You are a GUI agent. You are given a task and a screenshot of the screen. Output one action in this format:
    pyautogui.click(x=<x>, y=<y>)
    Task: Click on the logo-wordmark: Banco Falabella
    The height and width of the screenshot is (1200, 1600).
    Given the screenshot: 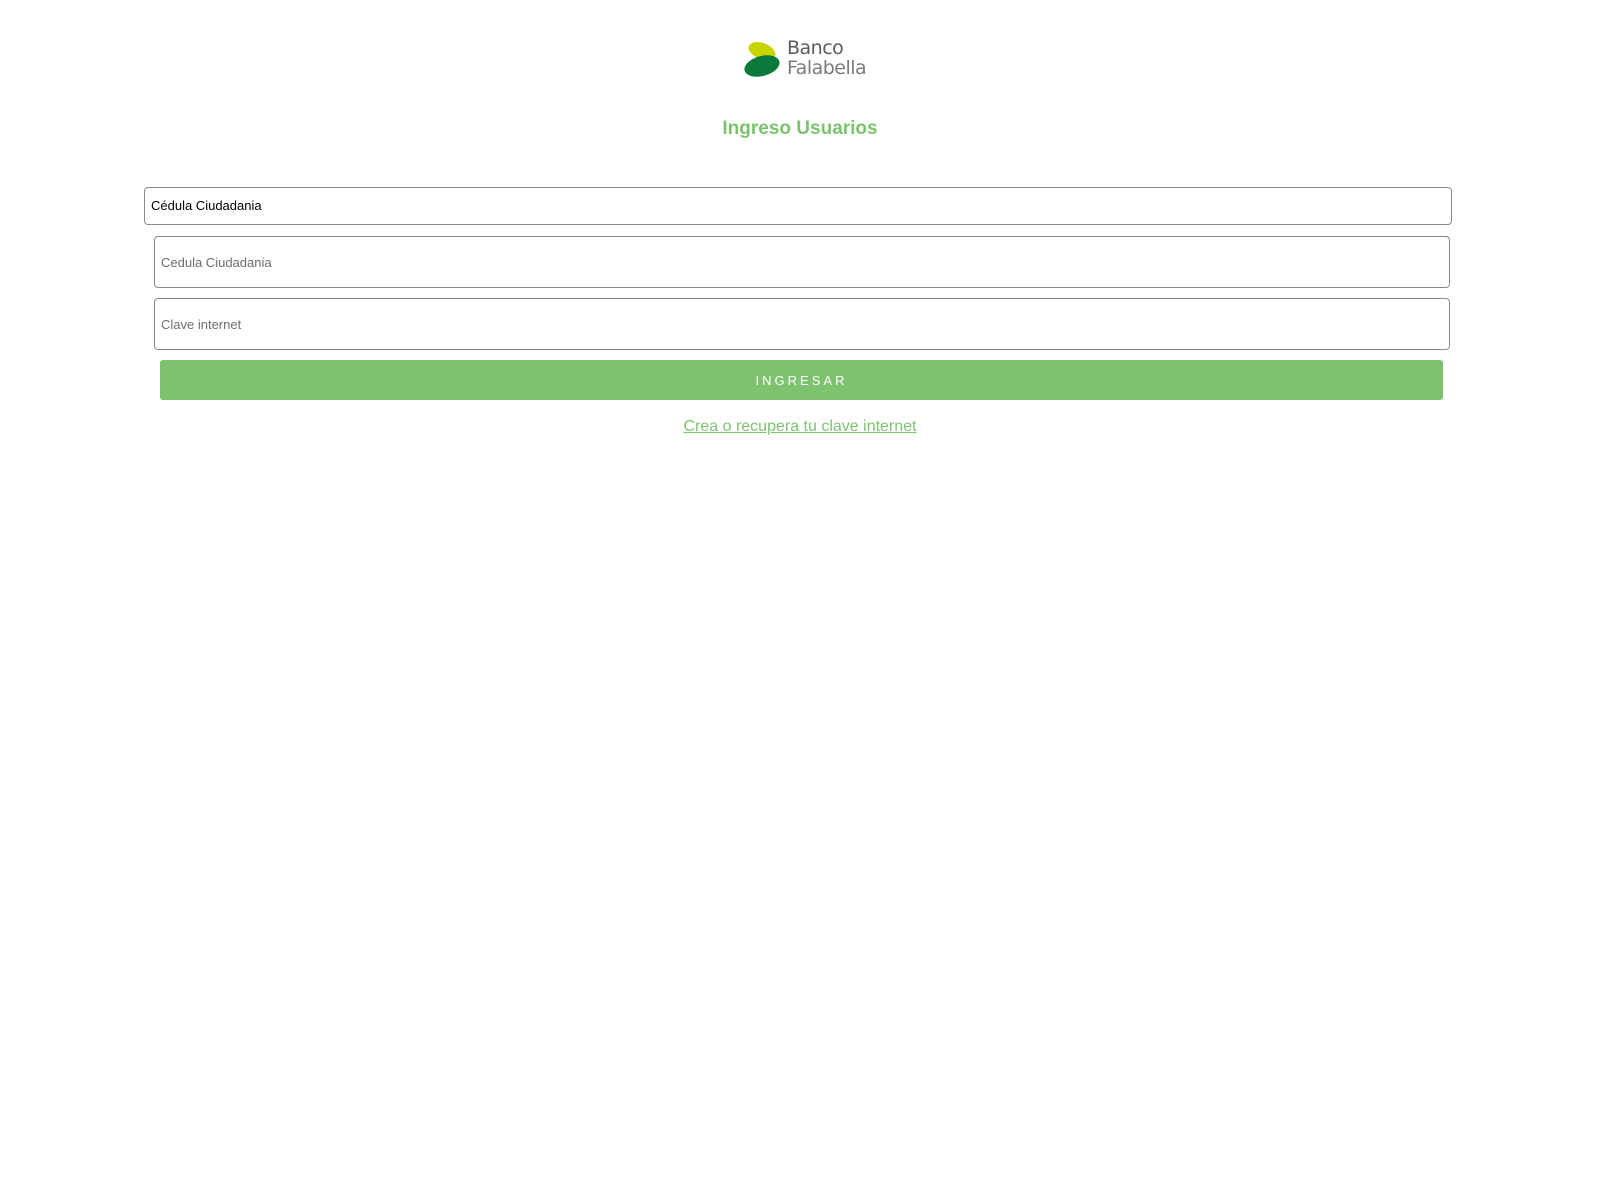 What is the action you would take?
    pyautogui.click(x=827, y=58)
    